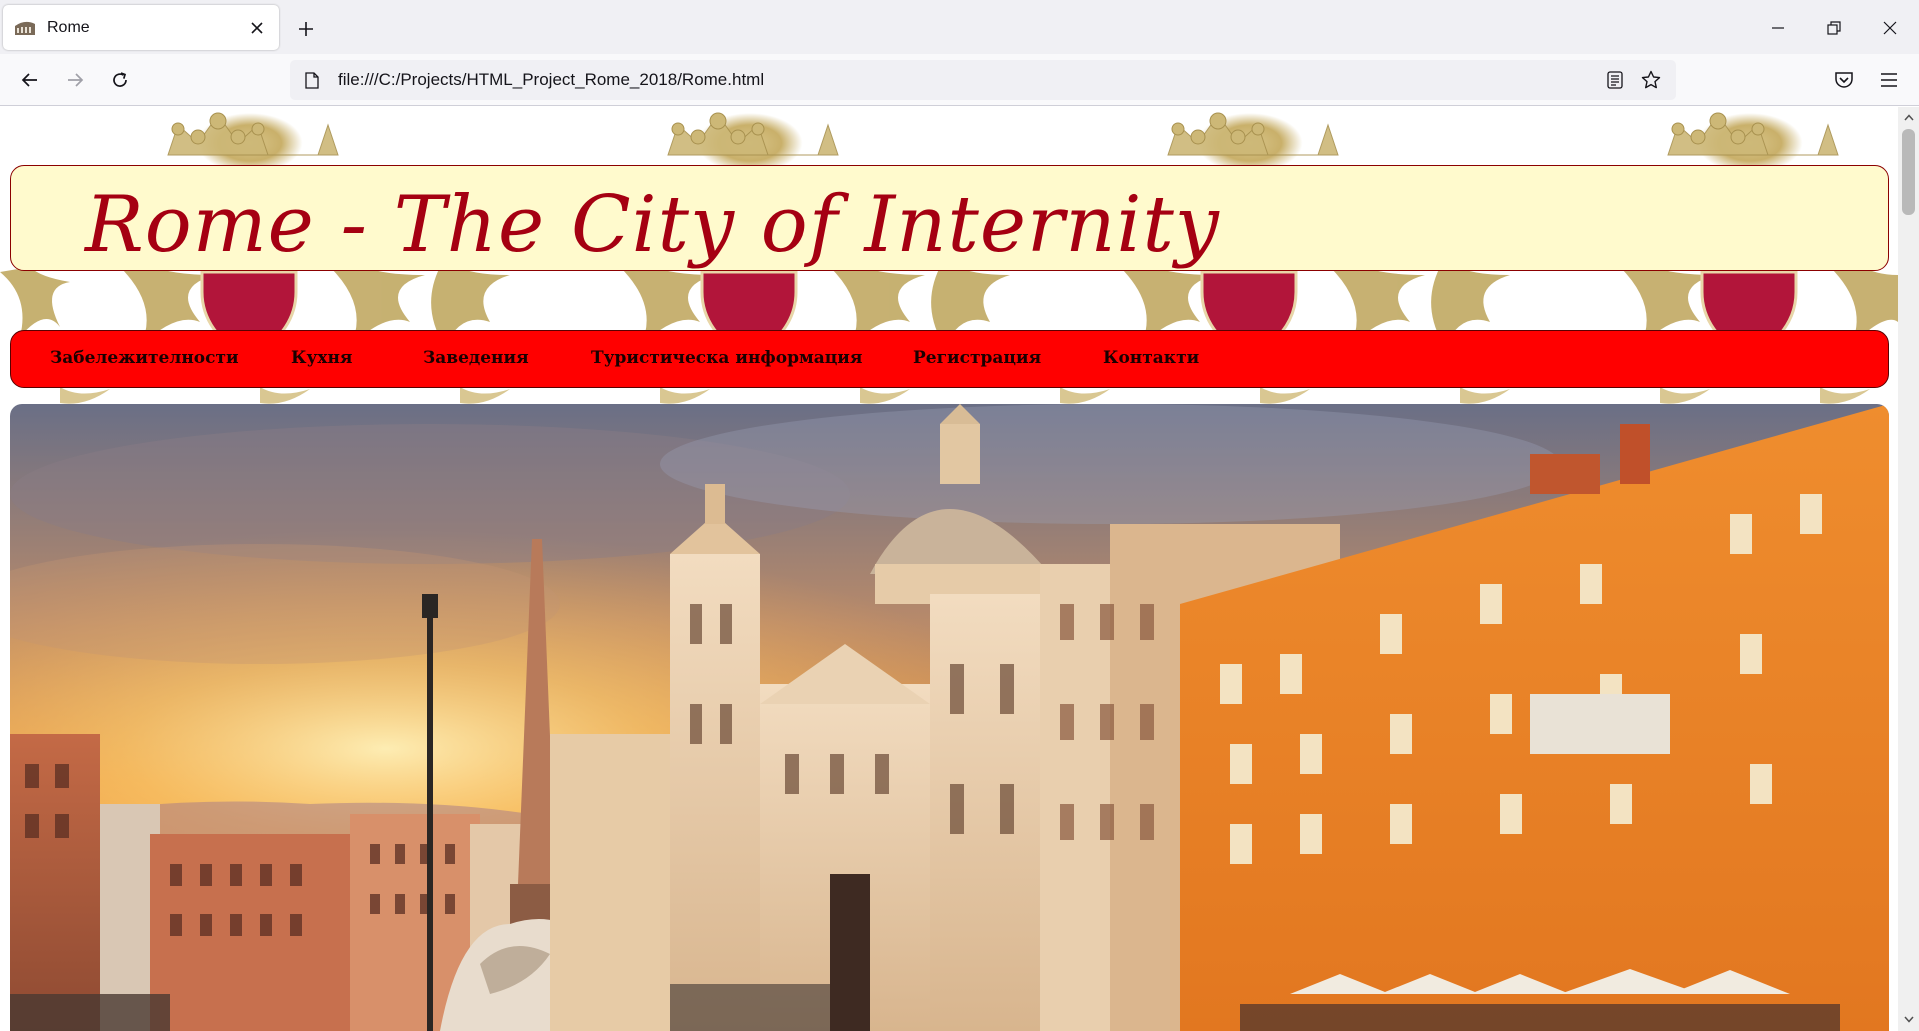 The height and width of the screenshot is (1031, 1919). Describe the element at coordinates (306, 29) in the screenshot. I see `new-tab-icon` at that location.